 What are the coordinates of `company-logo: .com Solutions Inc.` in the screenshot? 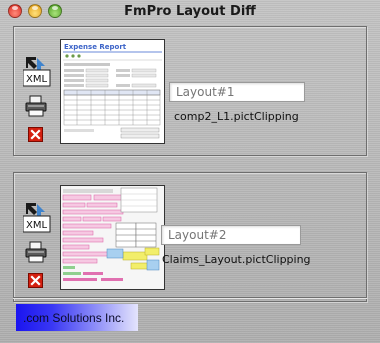 It's located at (77, 317).